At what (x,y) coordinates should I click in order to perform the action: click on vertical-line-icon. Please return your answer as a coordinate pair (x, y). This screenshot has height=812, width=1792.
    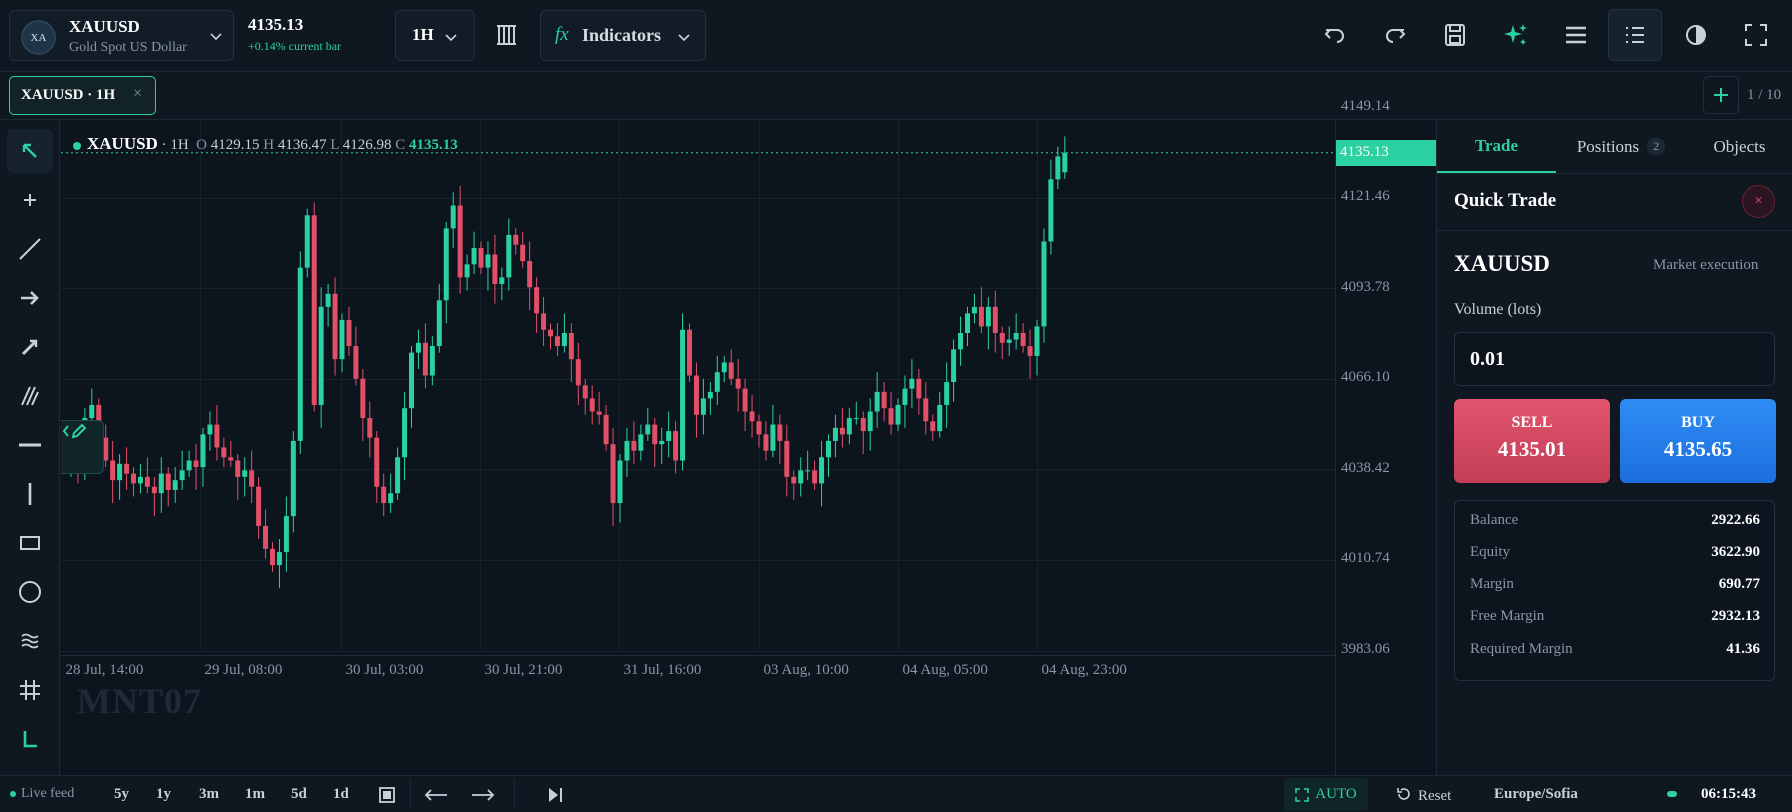
    Looking at the image, I should click on (30, 494).